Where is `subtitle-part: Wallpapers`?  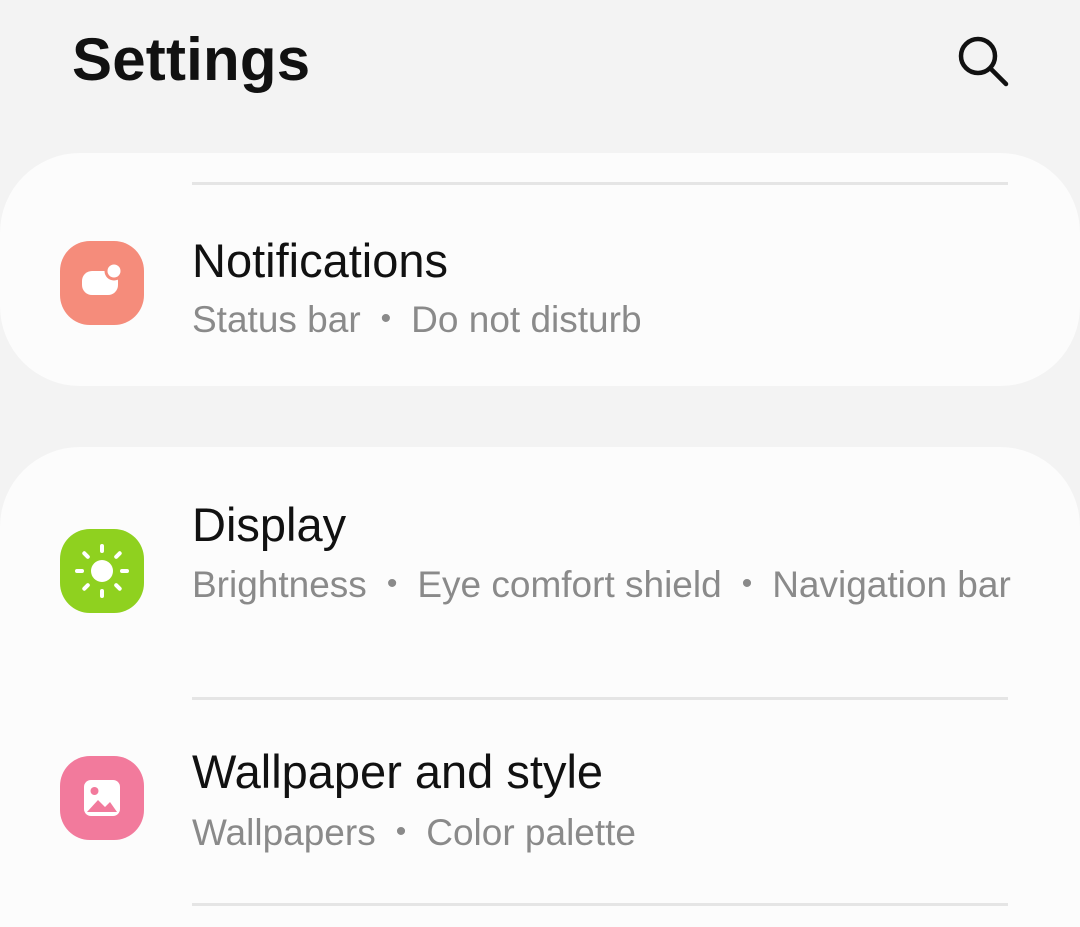 subtitle-part: Wallpapers is located at coordinates (284, 832).